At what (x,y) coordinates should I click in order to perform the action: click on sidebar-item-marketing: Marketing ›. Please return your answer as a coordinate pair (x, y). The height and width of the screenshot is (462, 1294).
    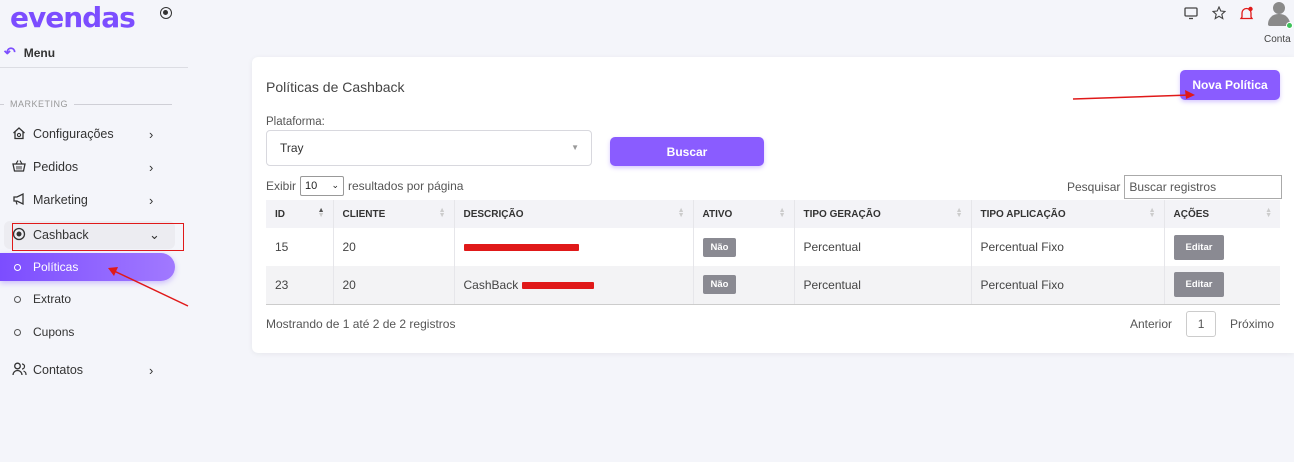
    Looking at the image, I should click on (92, 200).